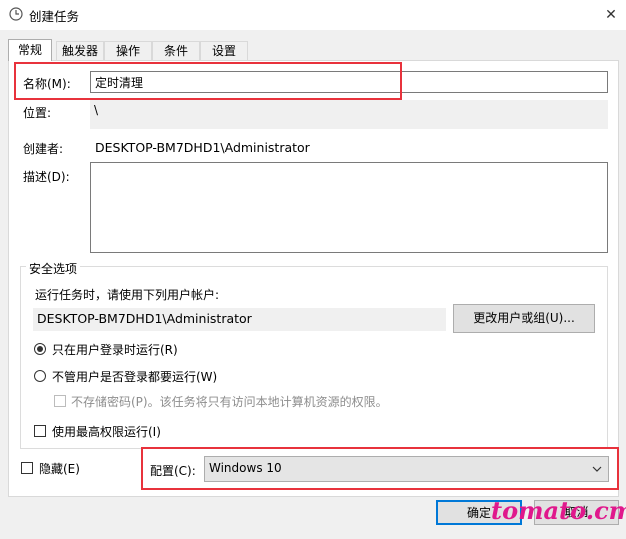  Describe the element at coordinates (16, 14) in the screenshot. I see `clock-icon` at that location.